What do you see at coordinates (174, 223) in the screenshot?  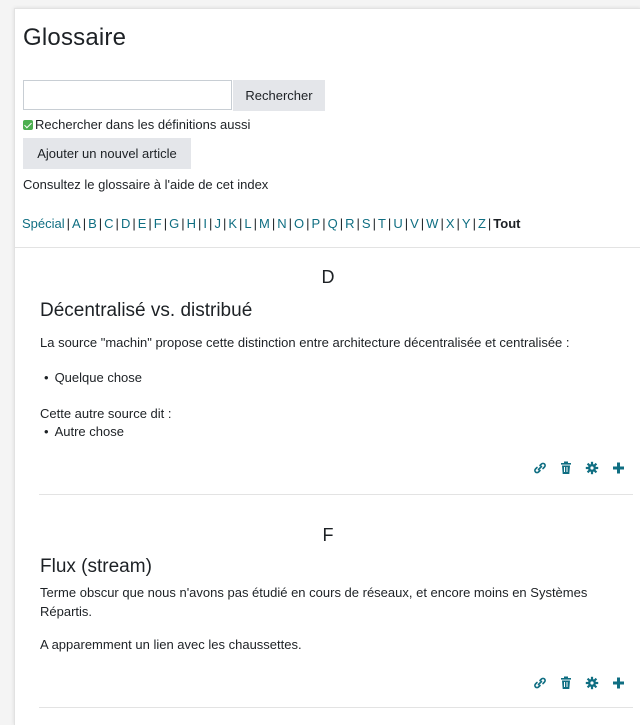 I see `alphabet-link-g: G` at bounding box center [174, 223].